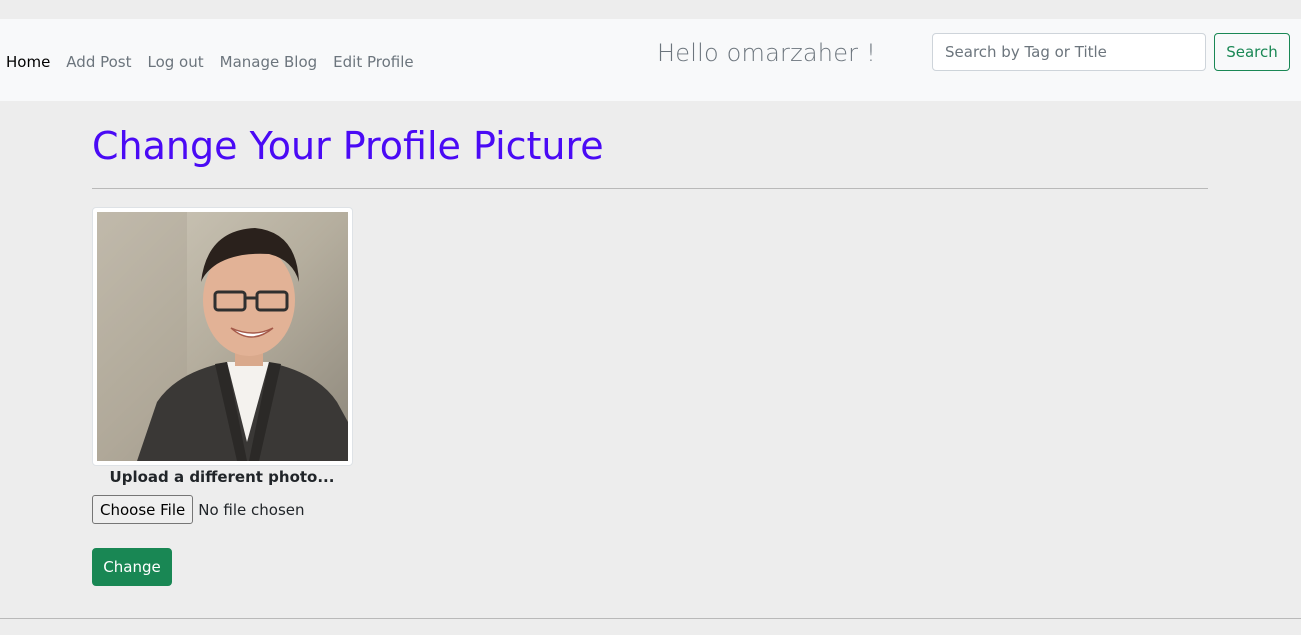 The height and width of the screenshot is (635, 1301). Describe the element at coordinates (650, 188) in the screenshot. I see `title-divider` at that location.